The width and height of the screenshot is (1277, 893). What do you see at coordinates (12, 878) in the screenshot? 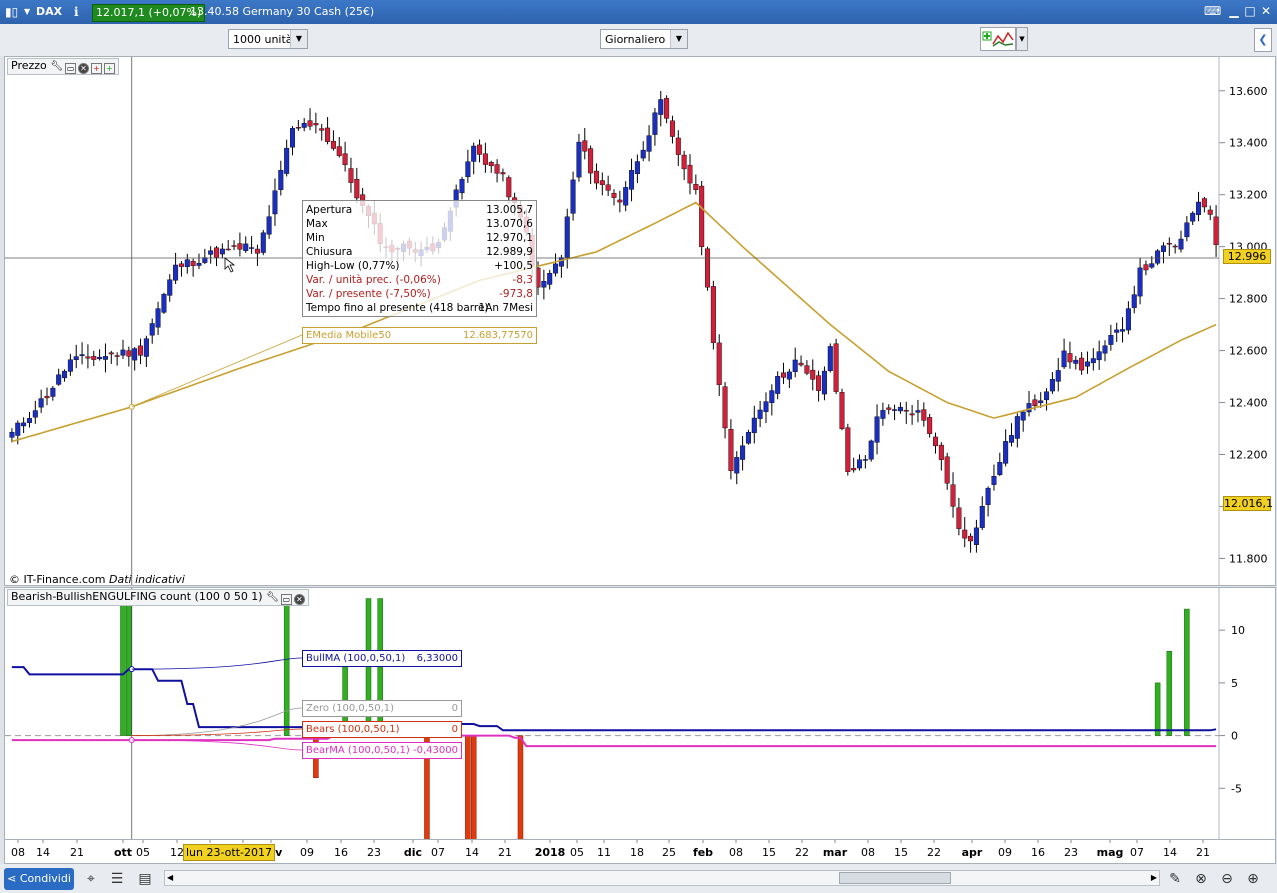
I see `share-icon: ⋖` at bounding box center [12, 878].